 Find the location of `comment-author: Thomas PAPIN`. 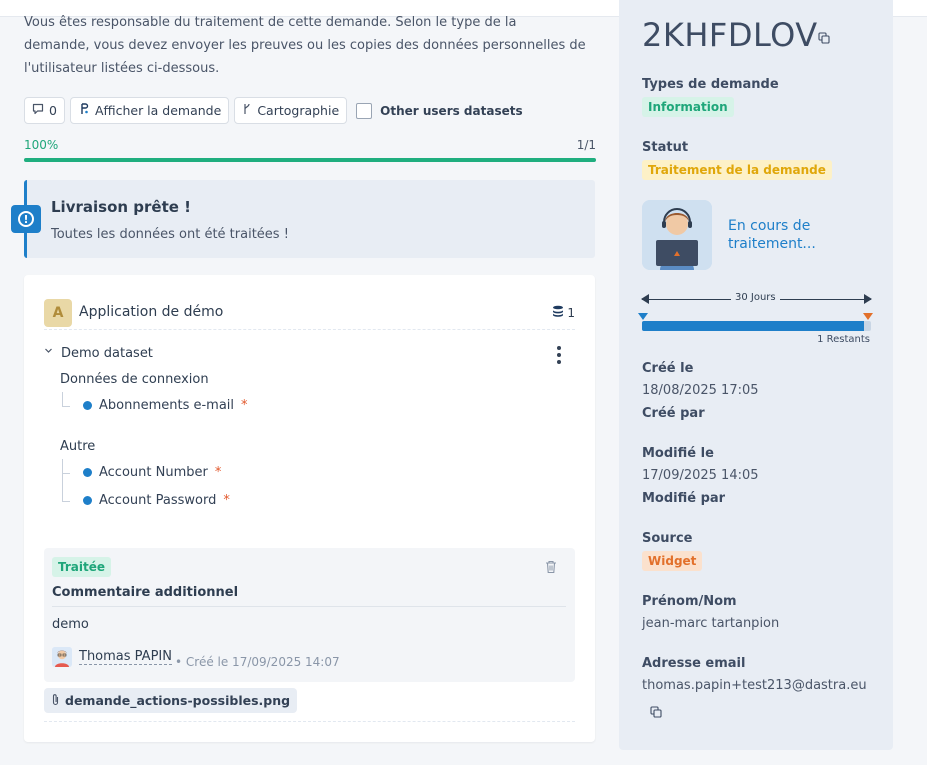

comment-author: Thomas PAPIN is located at coordinates (125, 657).